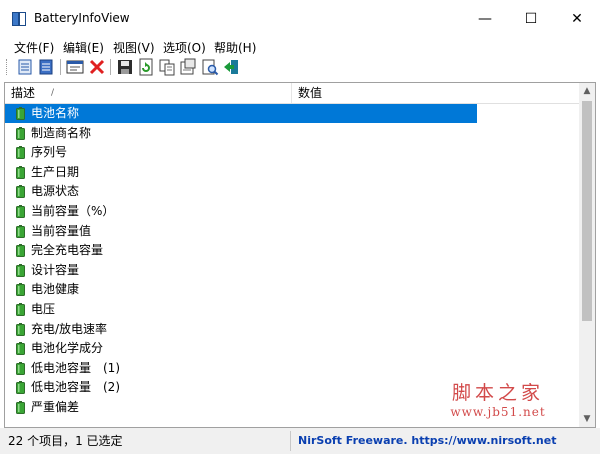 This screenshot has width=600, height=454. I want to click on html-report-icon, so click(188, 67).